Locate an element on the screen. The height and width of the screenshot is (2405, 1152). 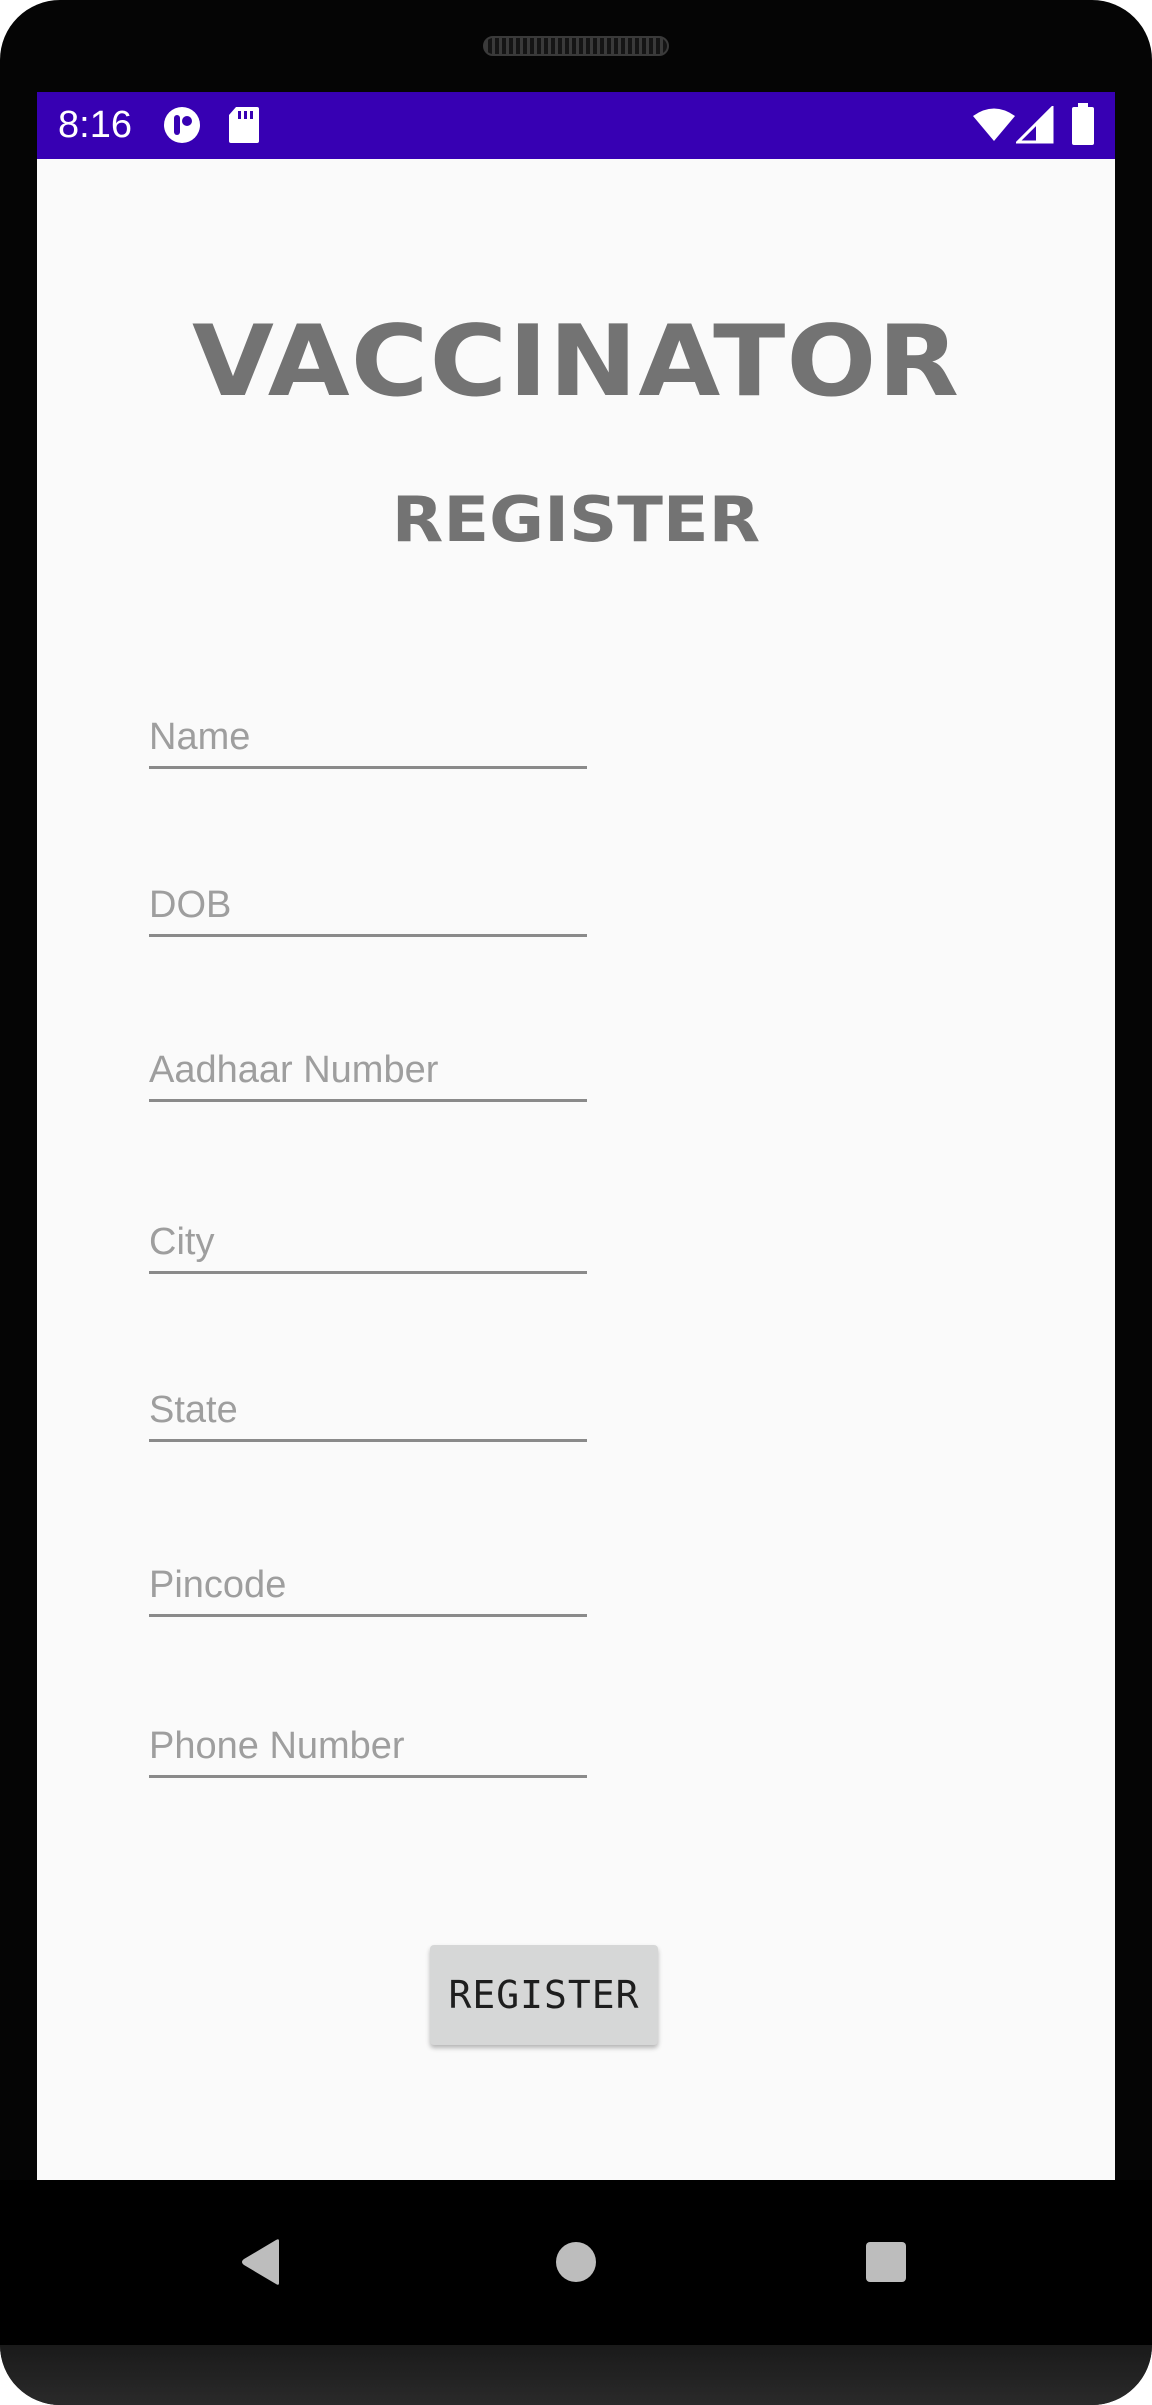
page-subtitle: REGISTER is located at coordinates (576, 519).